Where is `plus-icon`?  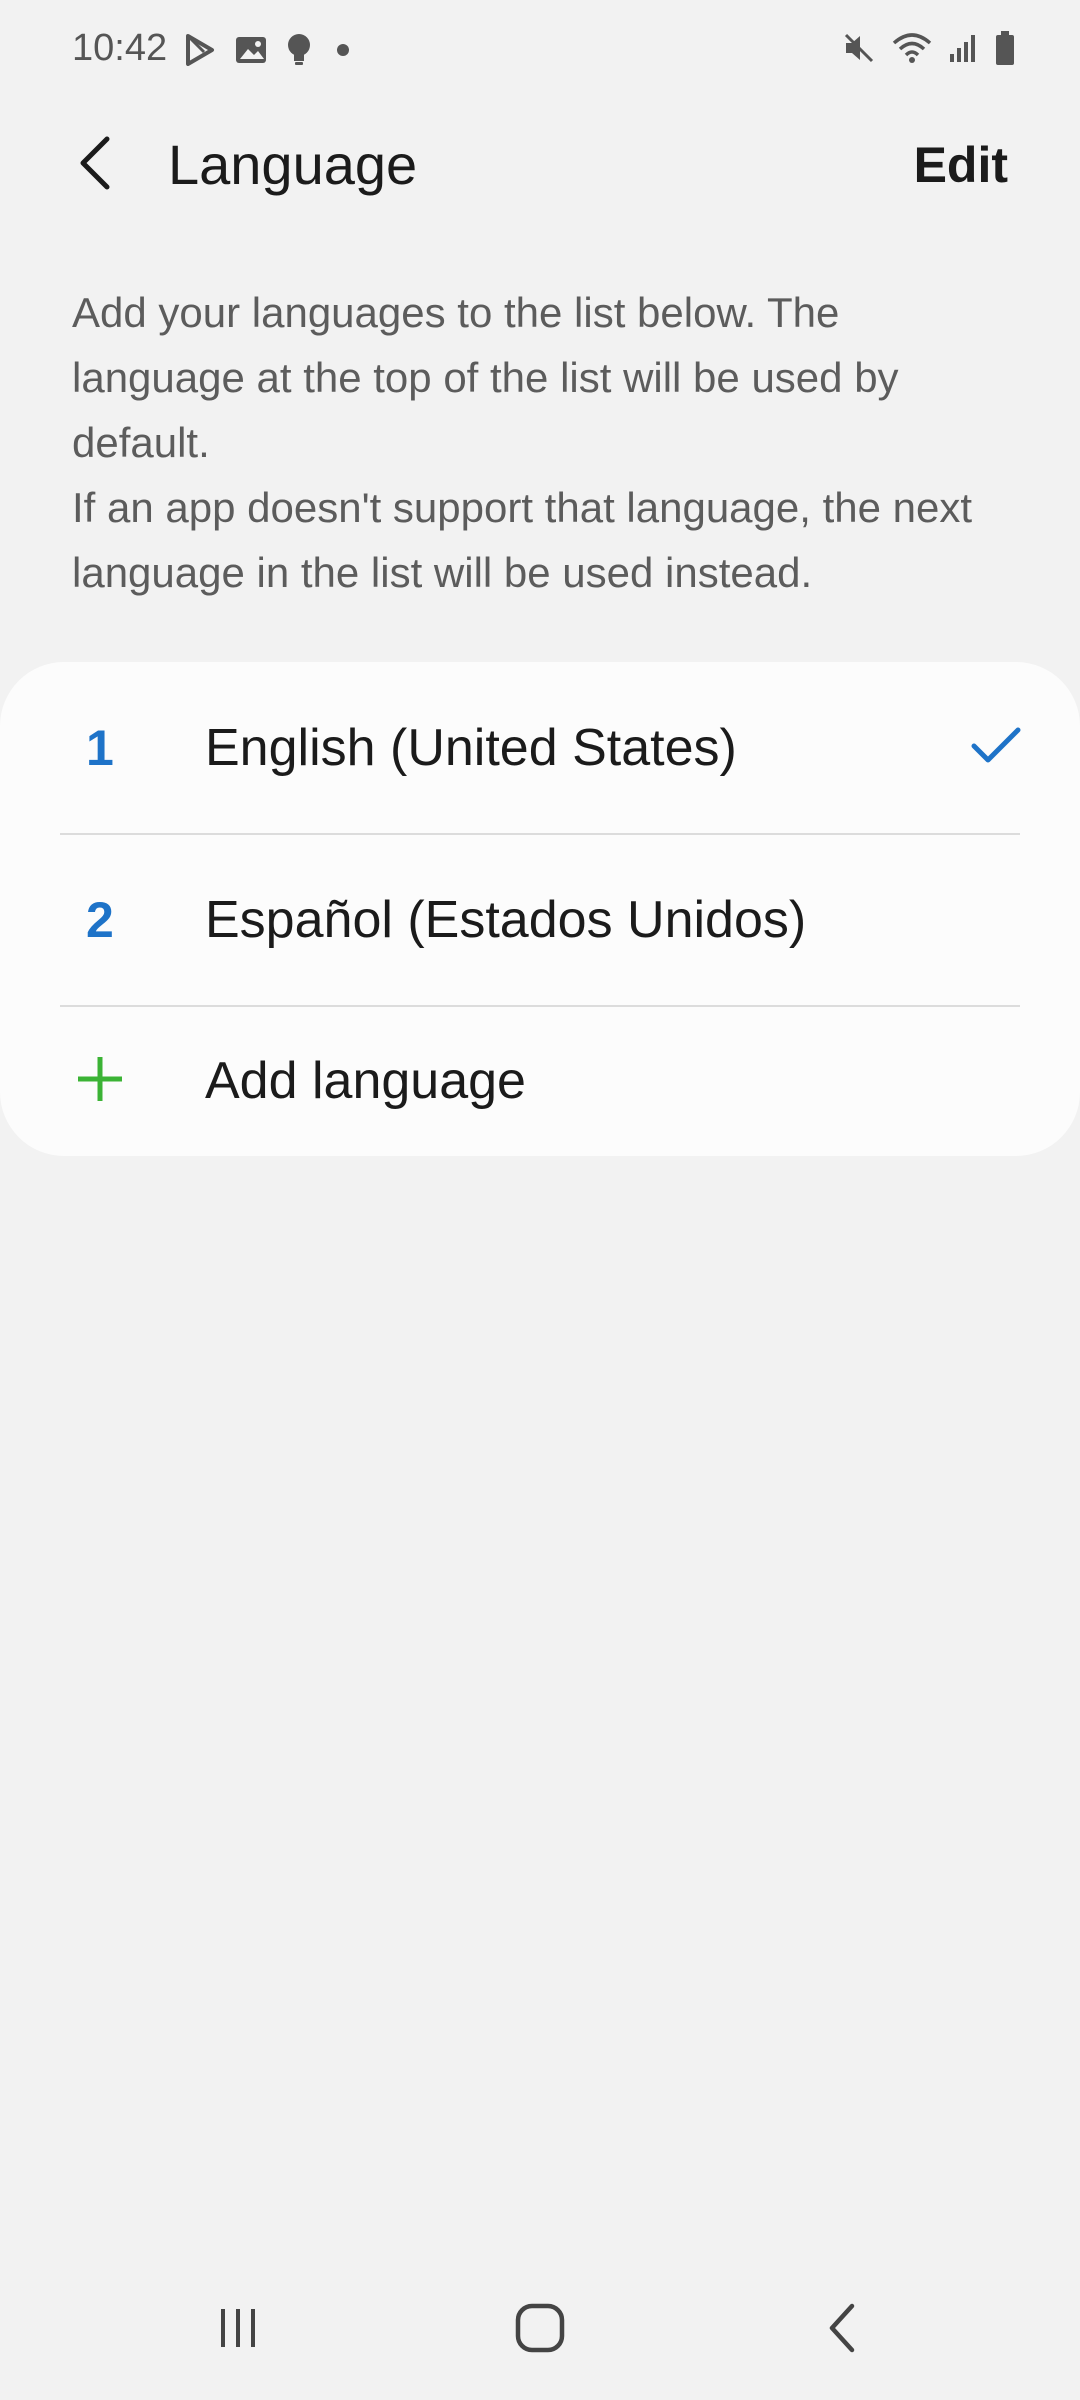 plus-icon is located at coordinates (100, 1081).